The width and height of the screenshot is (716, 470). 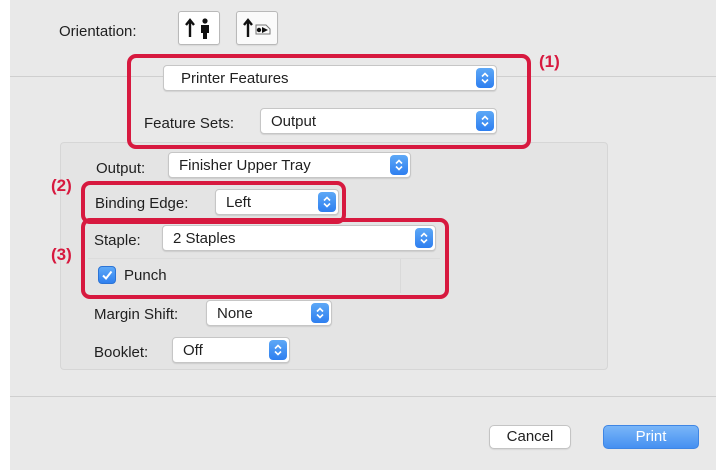 I want to click on callout-number-2: (2), so click(x=61, y=185).